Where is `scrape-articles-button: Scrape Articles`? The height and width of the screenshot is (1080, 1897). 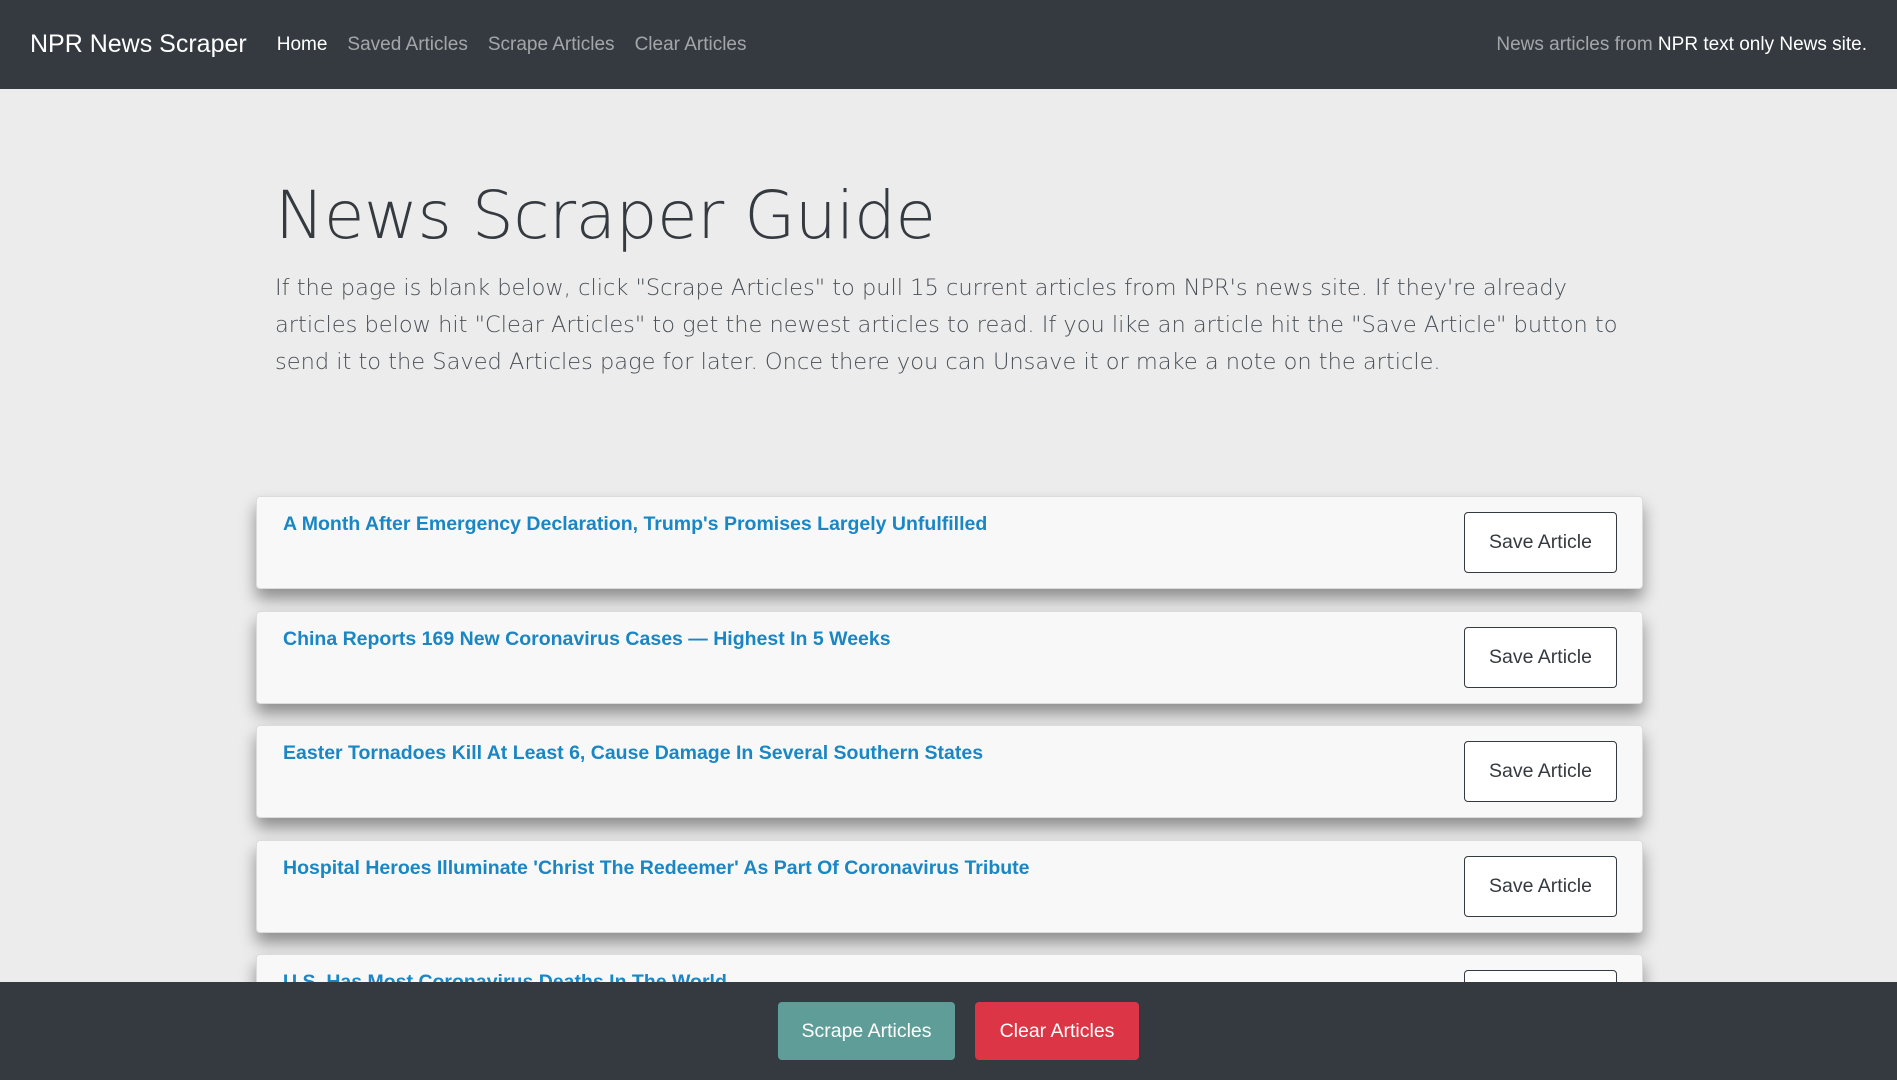 scrape-articles-button: Scrape Articles is located at coordinates (866, 1031).